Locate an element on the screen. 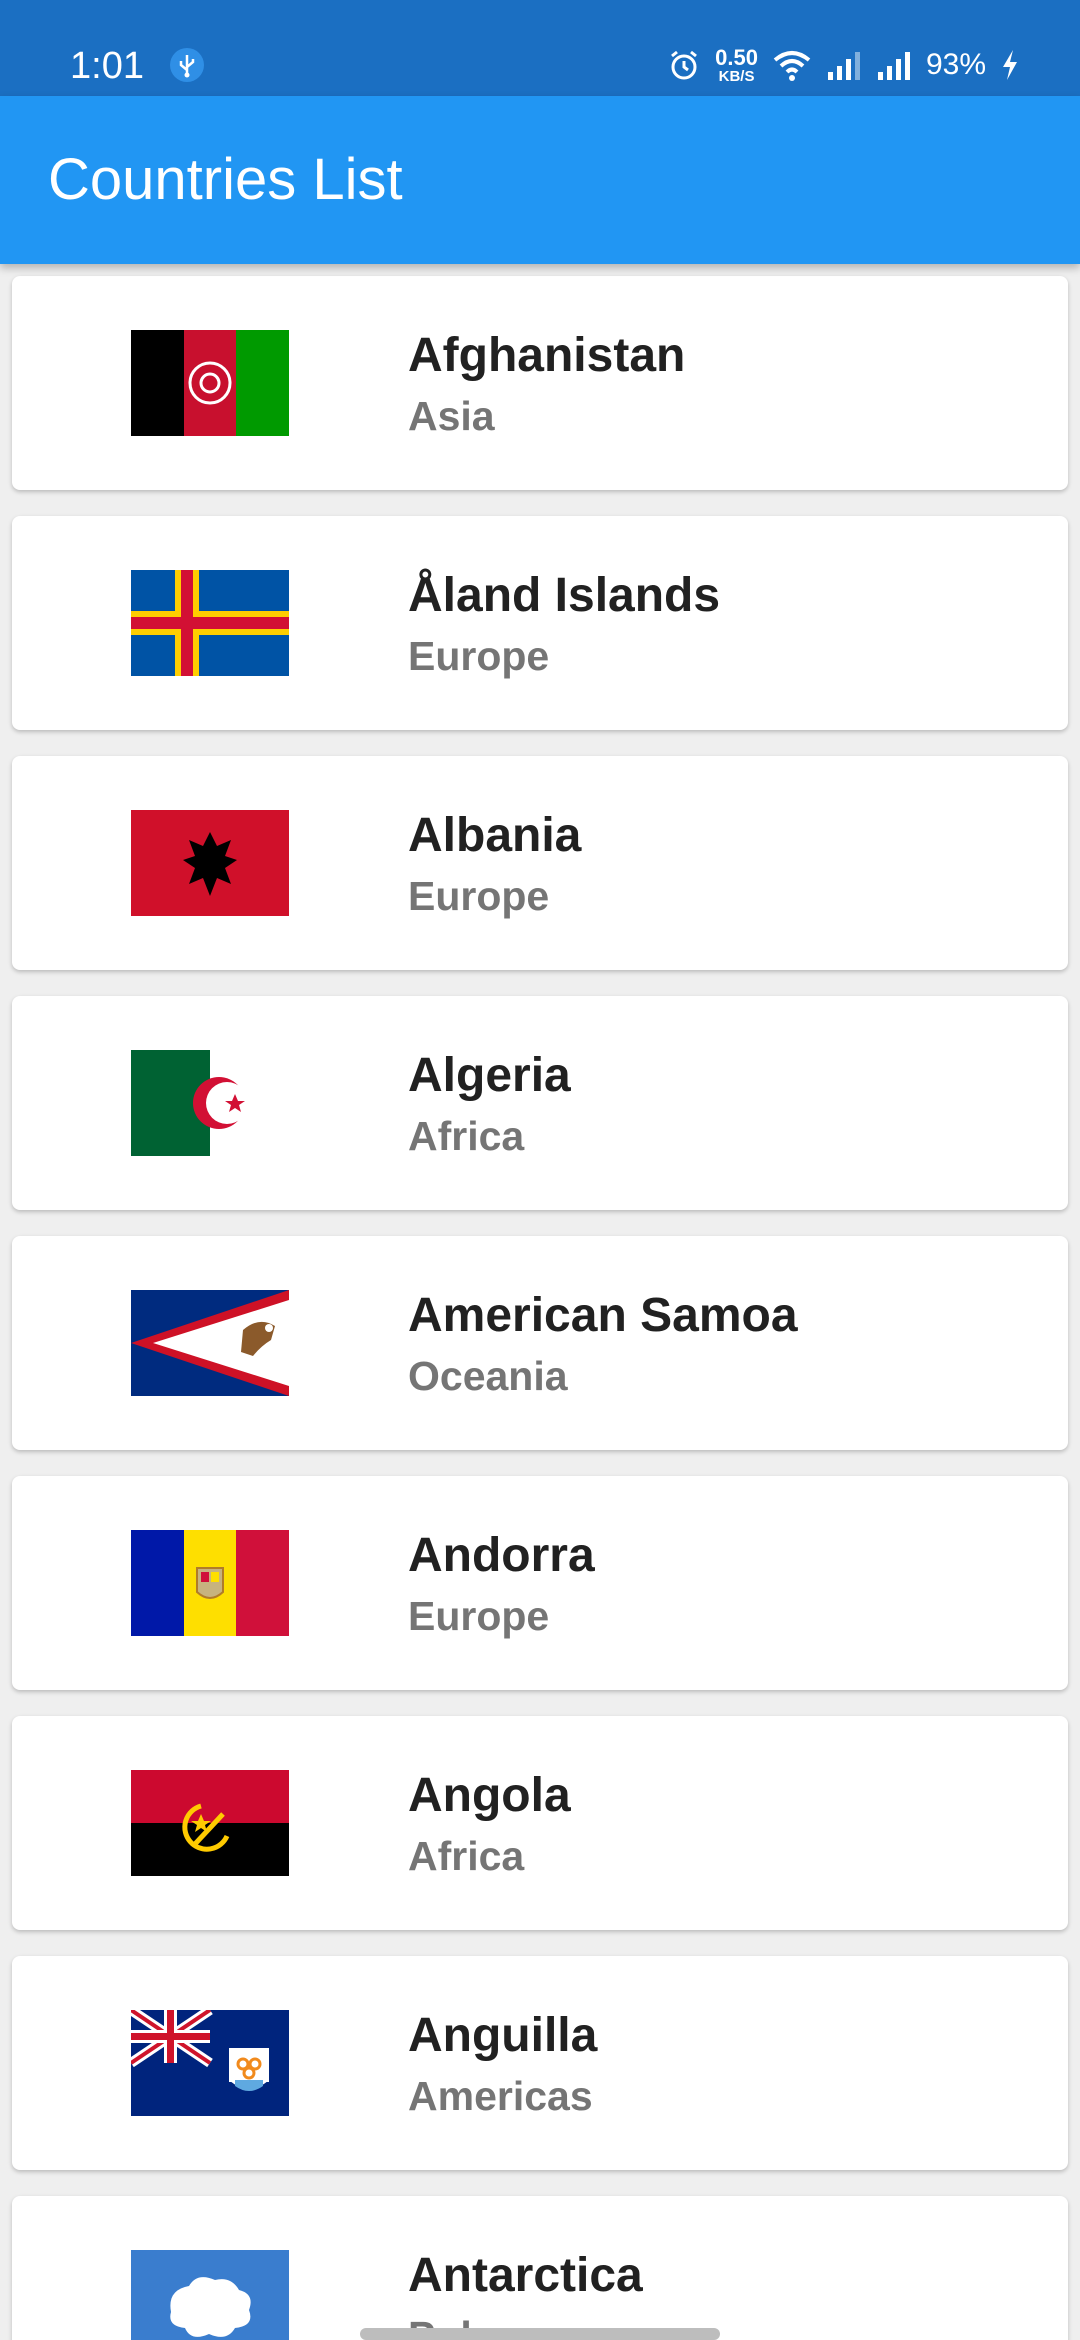 This screenshot has height=2340, width=1080. signal-icon-sim1 is located at coordinates (844, 65).